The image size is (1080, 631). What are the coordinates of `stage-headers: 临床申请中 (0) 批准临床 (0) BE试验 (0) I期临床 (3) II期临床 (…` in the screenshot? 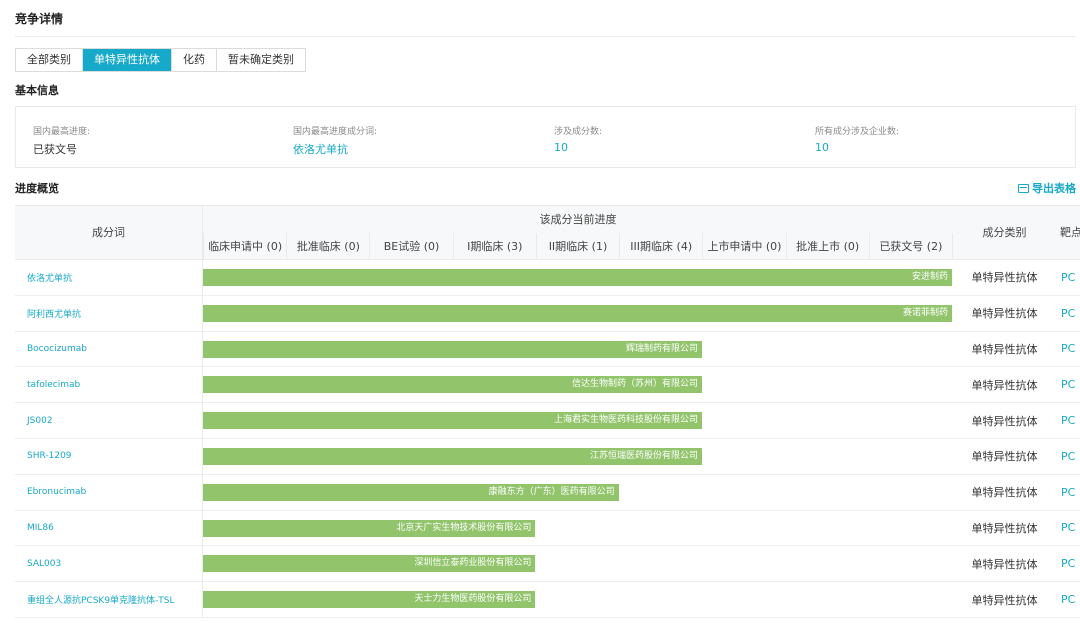 It's located at (578, 246).